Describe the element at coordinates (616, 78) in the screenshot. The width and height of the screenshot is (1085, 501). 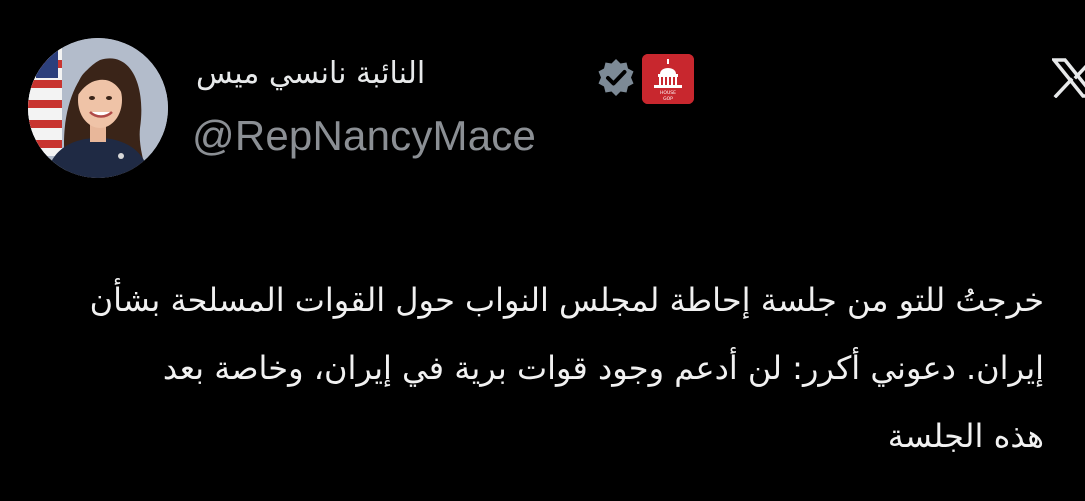
I see `verified-badge-icon` at that location.